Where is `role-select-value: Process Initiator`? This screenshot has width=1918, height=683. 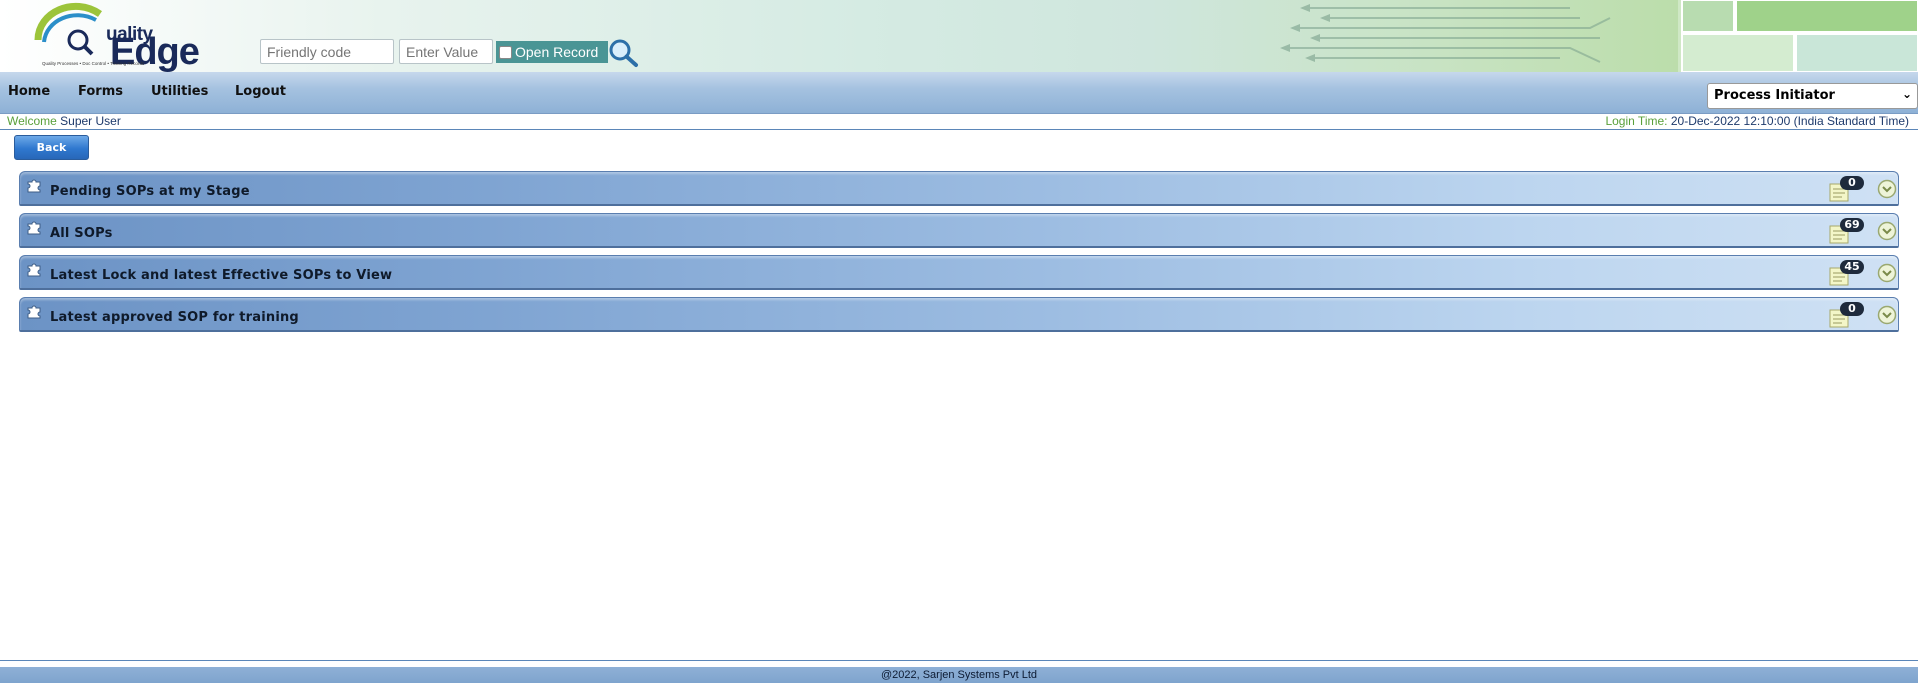 role-select-value: Process Initiator is located at coordinates (1774, 95).